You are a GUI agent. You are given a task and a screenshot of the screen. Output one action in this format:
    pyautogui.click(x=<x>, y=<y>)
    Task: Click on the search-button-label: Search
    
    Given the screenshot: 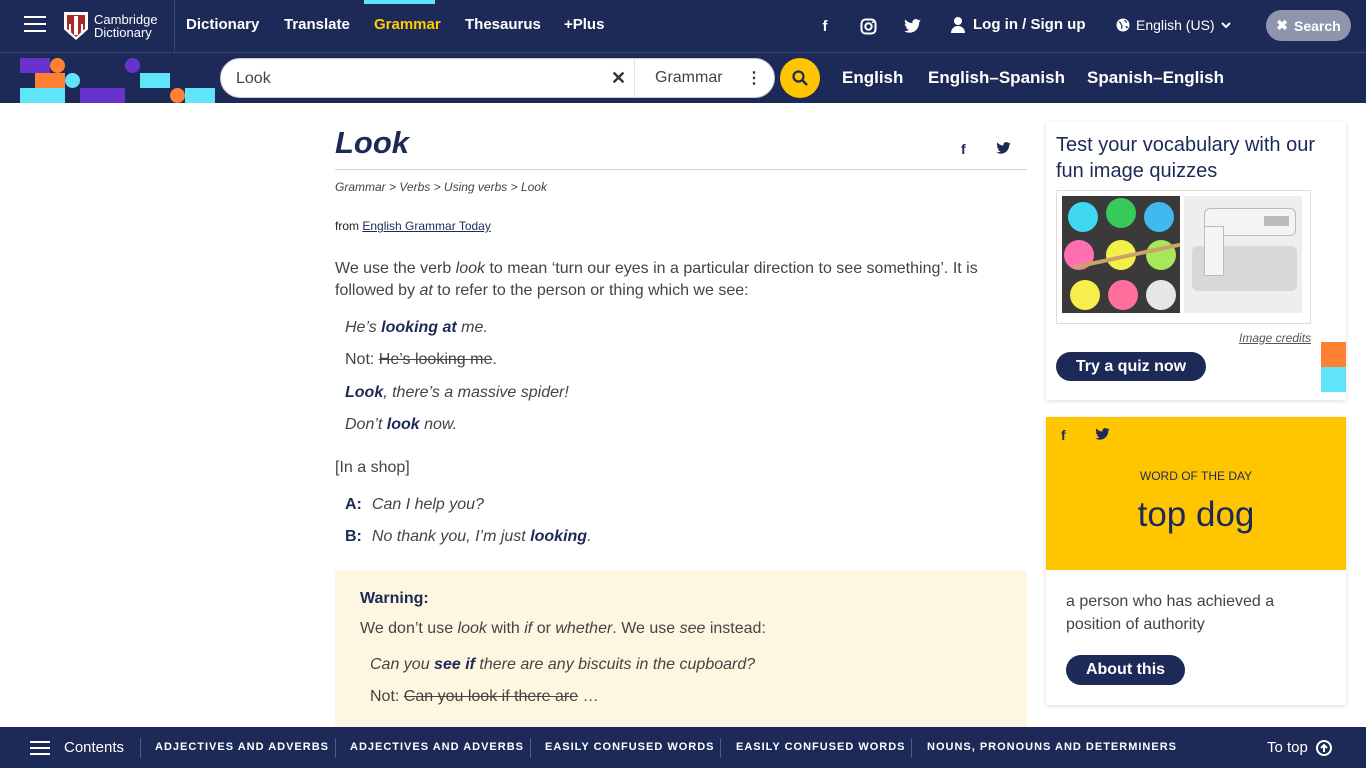 What is the action you would take?
    pyautogui.click(x=1317, y=25)
    